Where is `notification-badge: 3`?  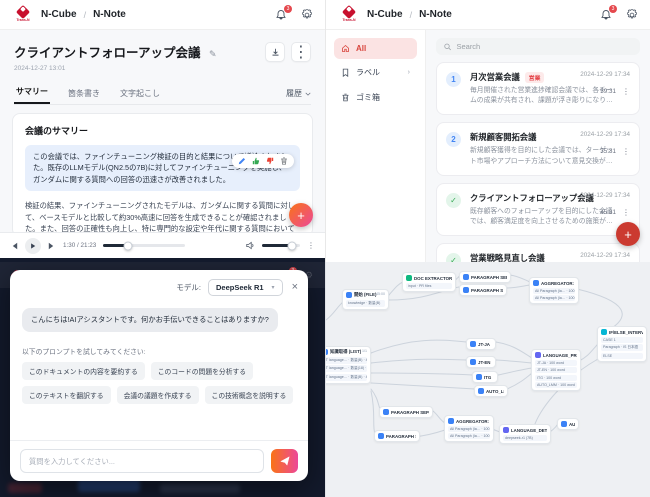
notification-badge: 3 is located at coordinates (288, 8).